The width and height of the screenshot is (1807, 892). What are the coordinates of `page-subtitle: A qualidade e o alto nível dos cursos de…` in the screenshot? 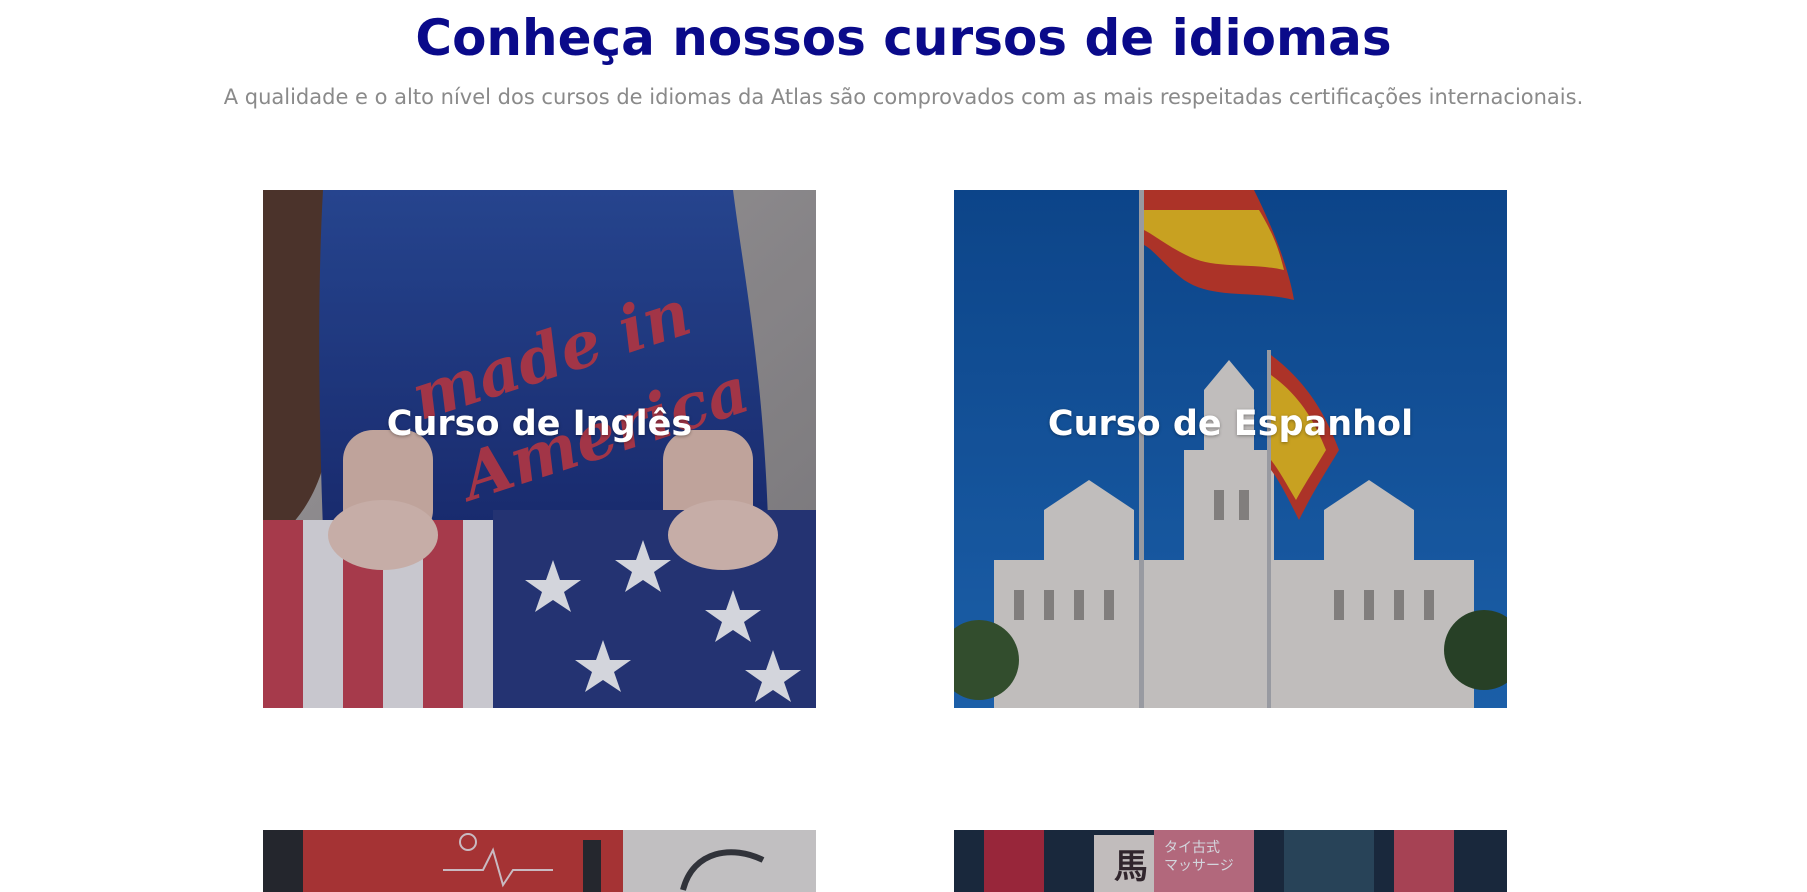 It's located at (903, 97).